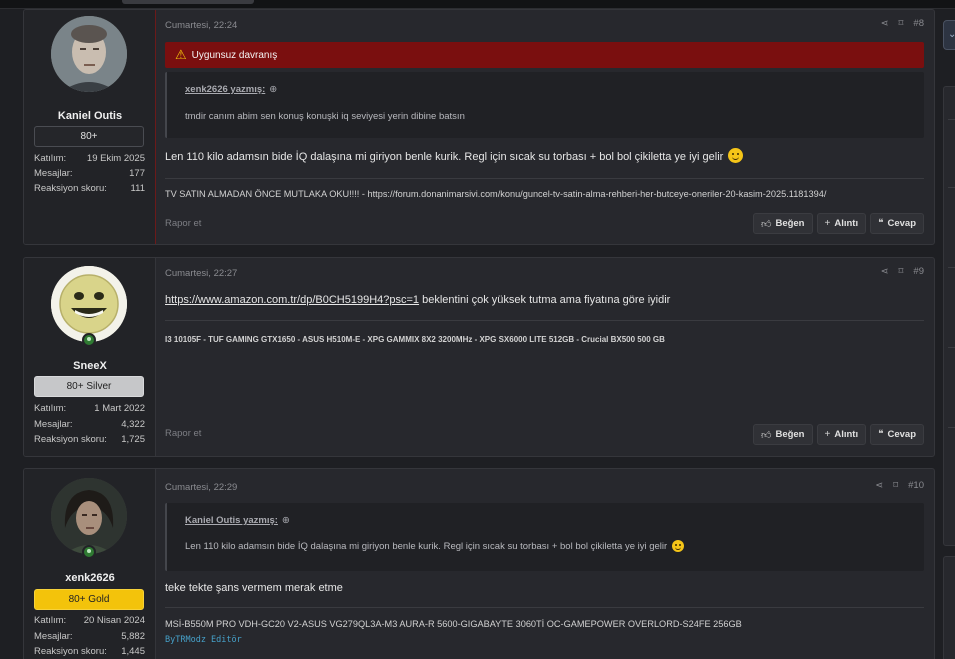  What do you see at coordinates (90, 578) in the screenshot?
I see `username: xenk2626` at bounding box center [90, 578].